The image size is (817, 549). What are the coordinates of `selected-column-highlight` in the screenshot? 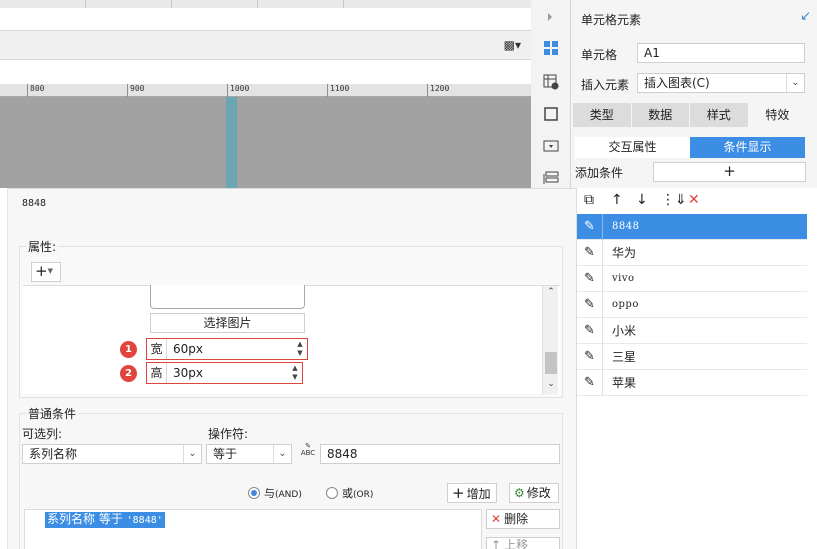 It's located at (231, 142).